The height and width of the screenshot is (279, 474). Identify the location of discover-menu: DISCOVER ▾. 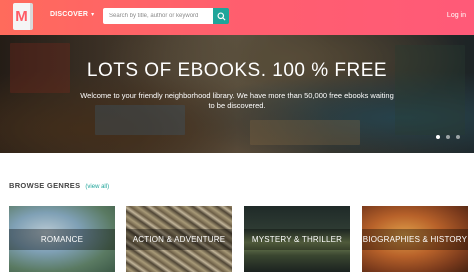
(72, 14).